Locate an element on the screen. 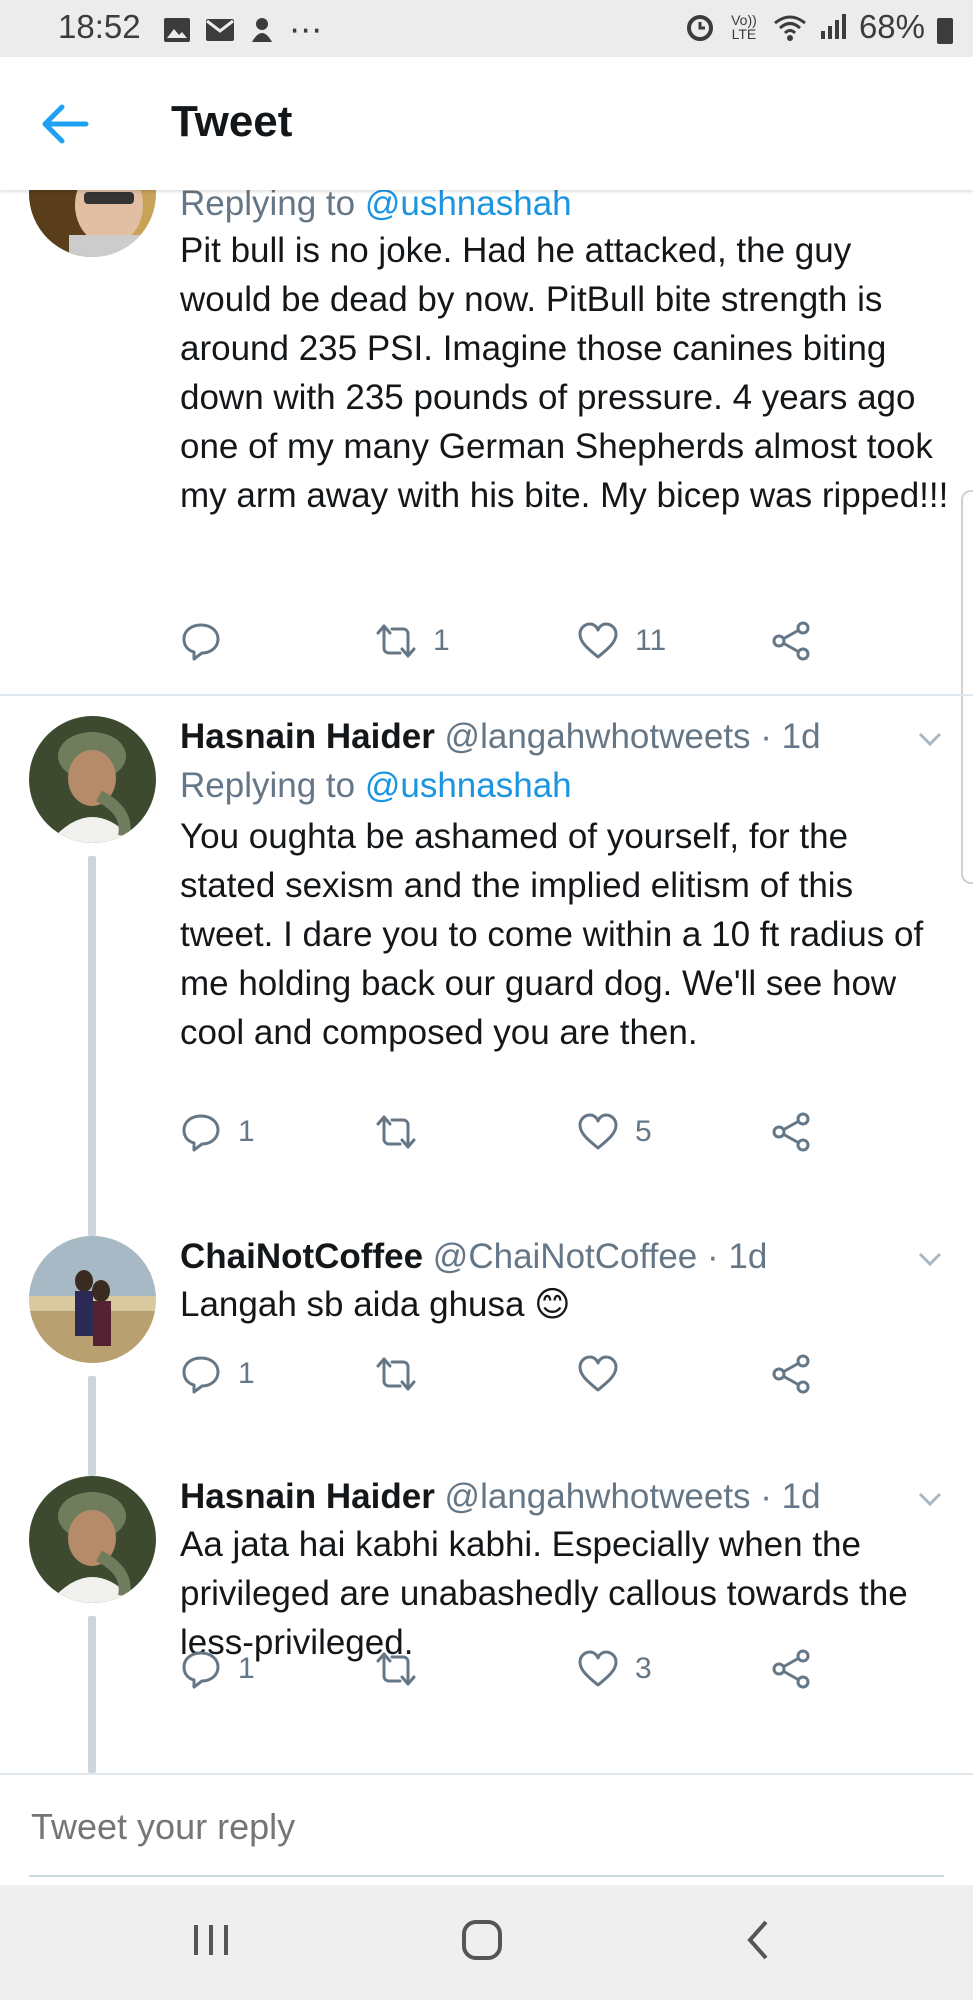 The image size is (973, 2000). status-bar: 18:52 ⋯ Vo)) LTE 68% is located at coordinates (486, 28).